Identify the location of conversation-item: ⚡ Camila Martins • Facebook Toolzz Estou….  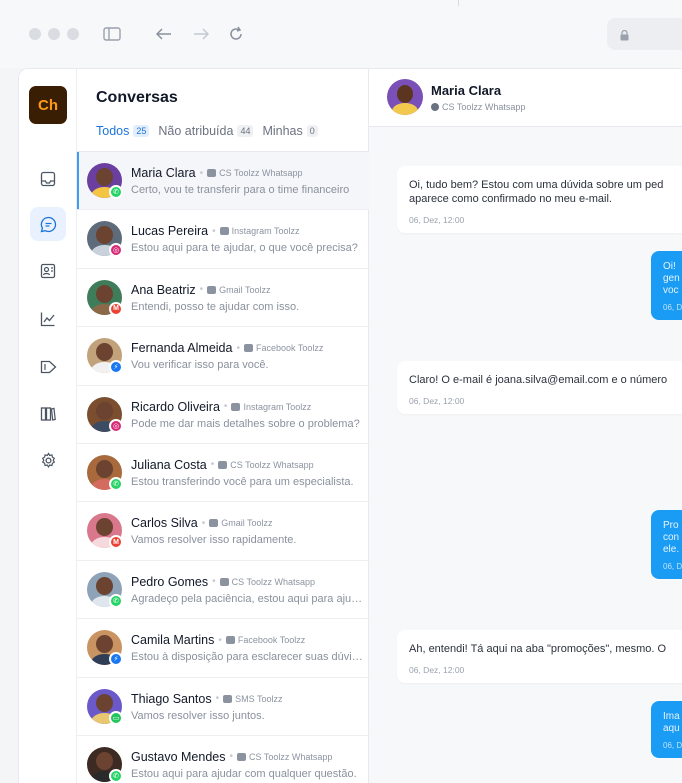
(223, 648).